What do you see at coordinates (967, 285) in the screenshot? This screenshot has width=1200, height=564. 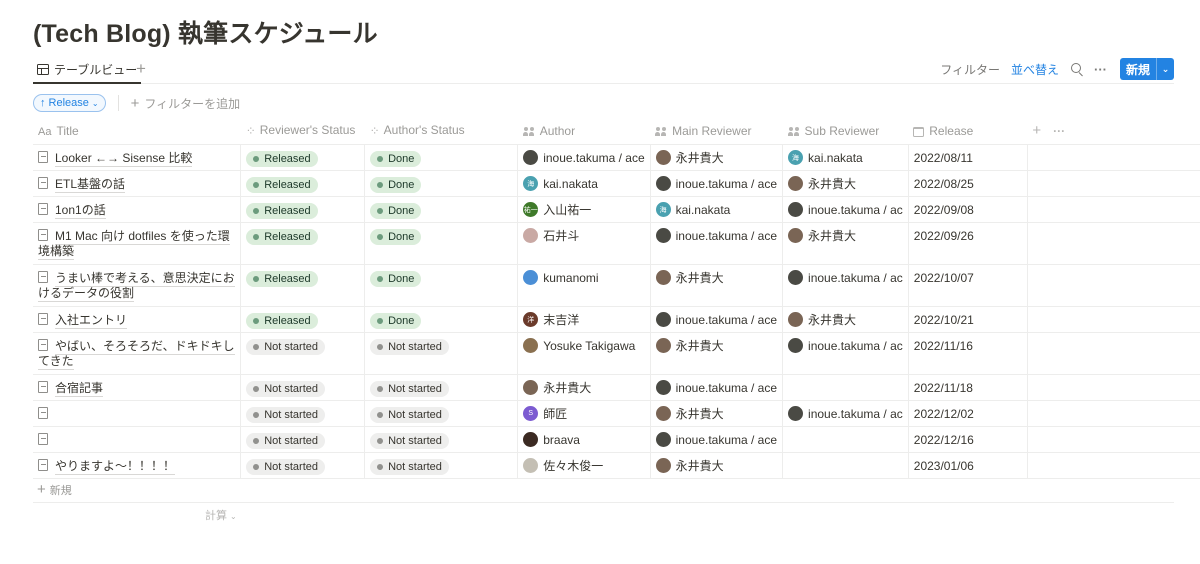 I see `cell-release: 2022/10/07` at bounding box center [967, 285].